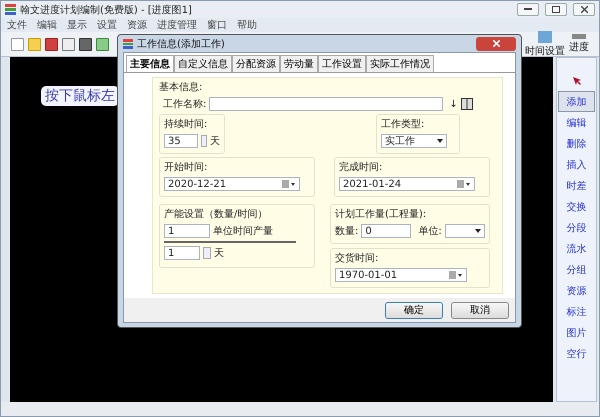 The height and width of the screenshot is (417, 600). Describe the element at coordinates (577, 81) in the screenshot. I see `cursor-arrow-icon` at that location.